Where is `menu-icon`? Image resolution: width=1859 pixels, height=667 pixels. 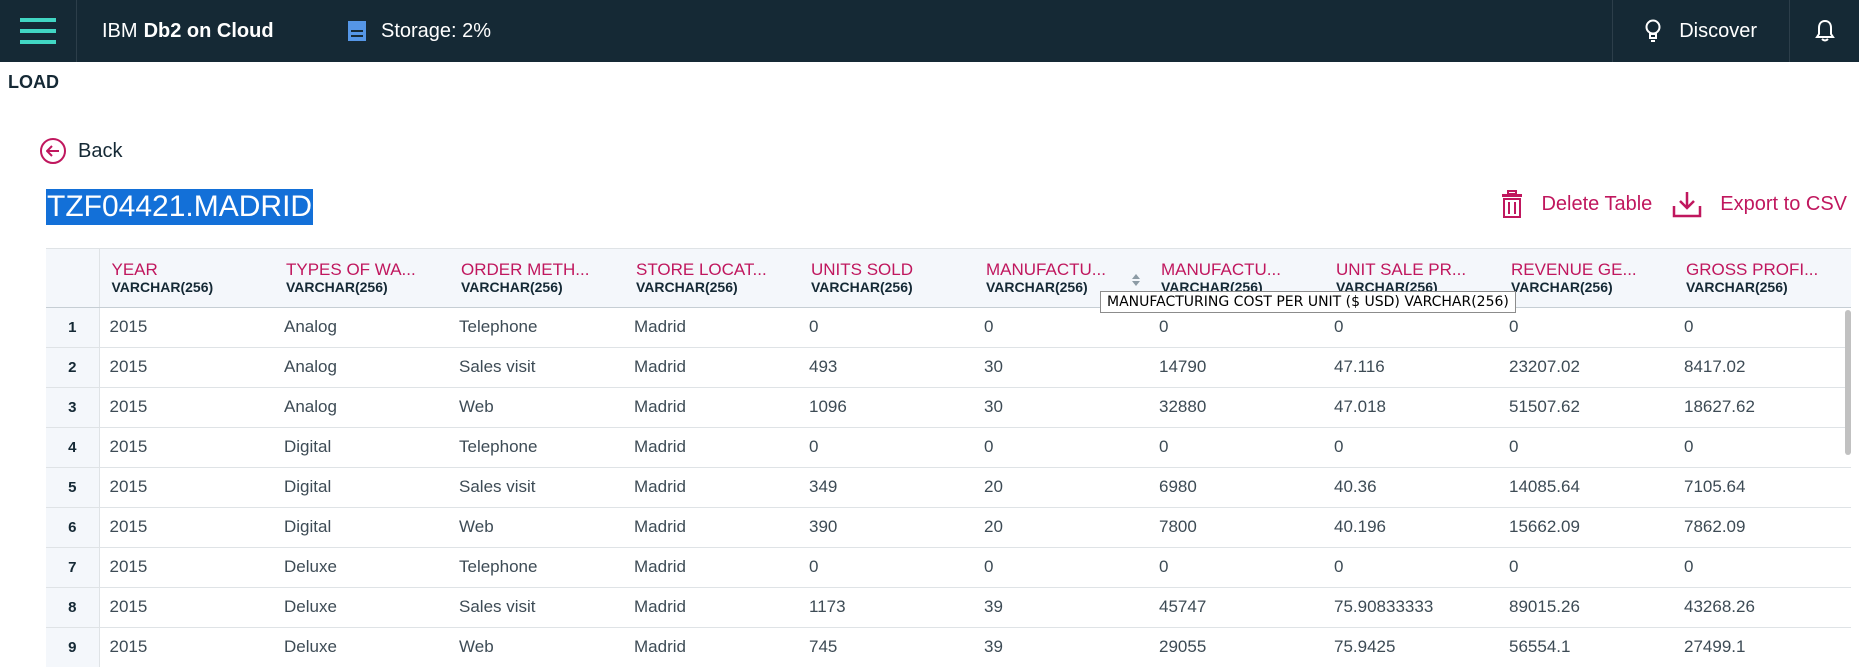
menu-icon is located at coordinates (38, 31).